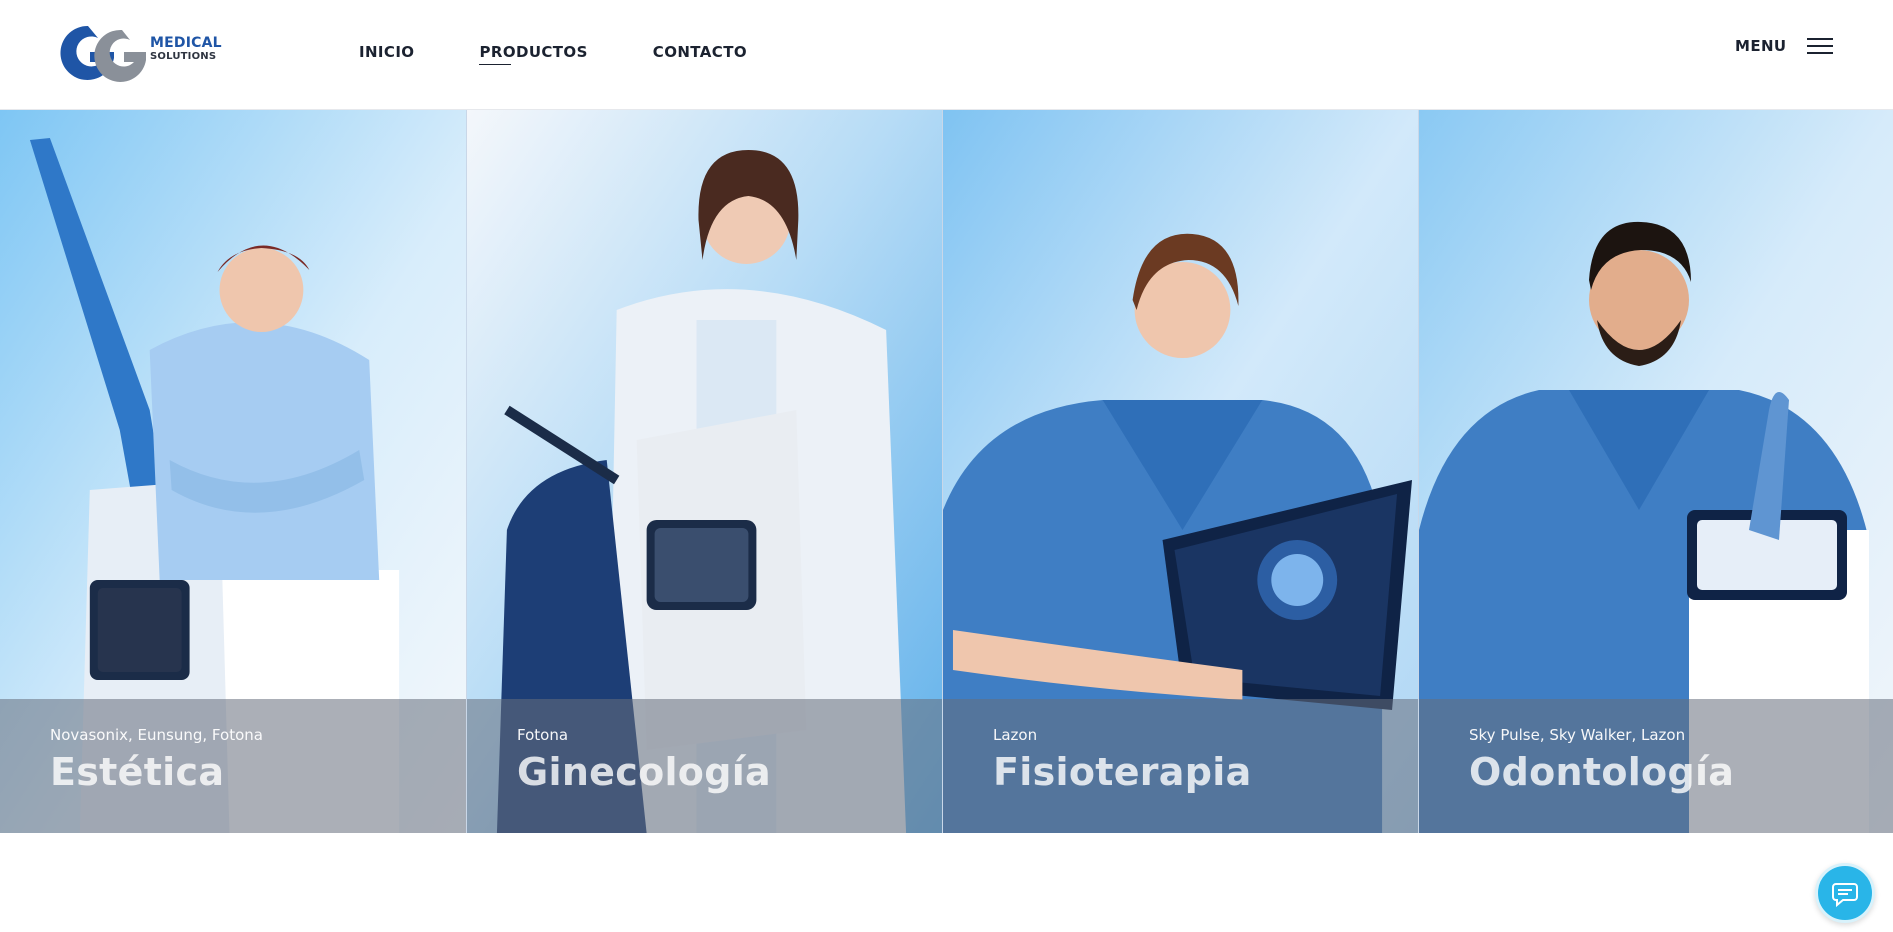 This screenshot has width=1893, height=932. What do you see at coordinates (1602, 772) in the screenshot?
I see `card-category-title: Odontología` at bounding box center [1602, 772].